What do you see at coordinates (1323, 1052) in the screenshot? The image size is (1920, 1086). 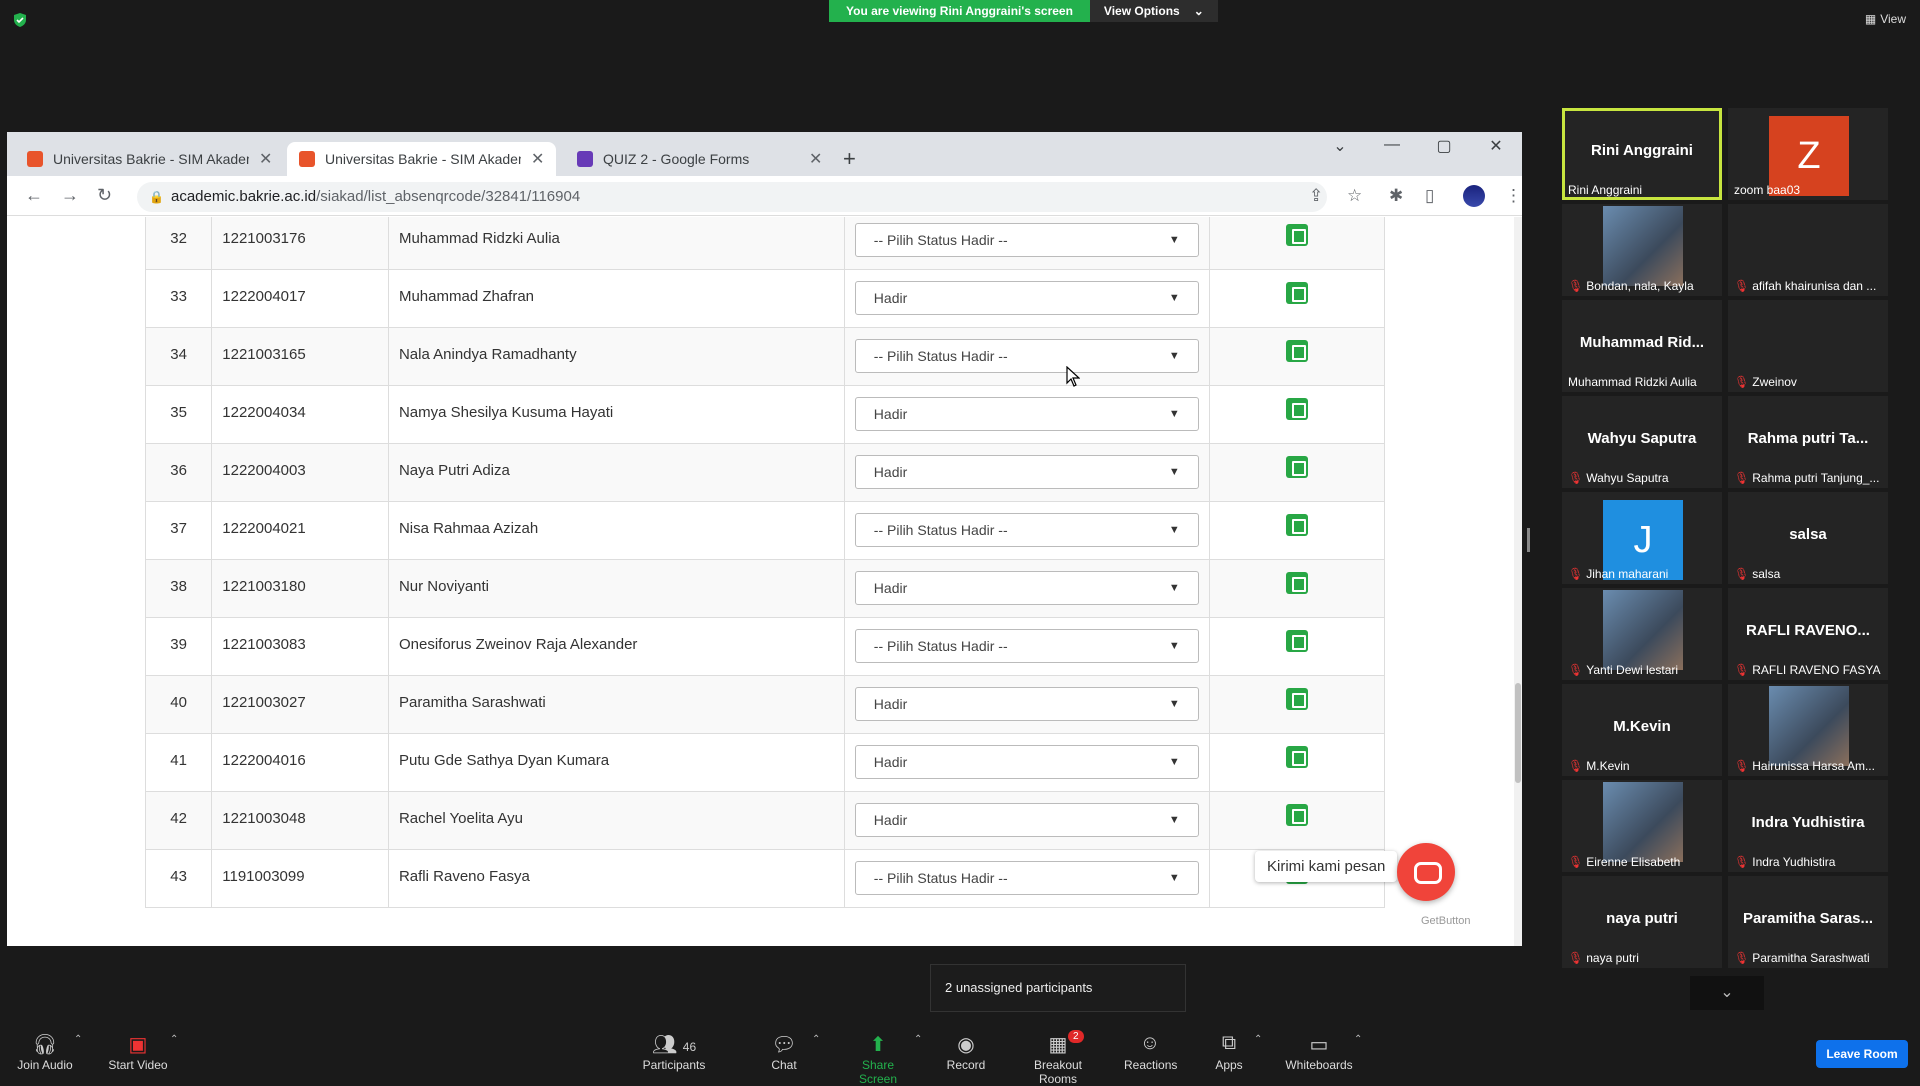 I see `whiteboards-button: ▭ Whiteboards ⌃` at bounding box center [1323, 1052].